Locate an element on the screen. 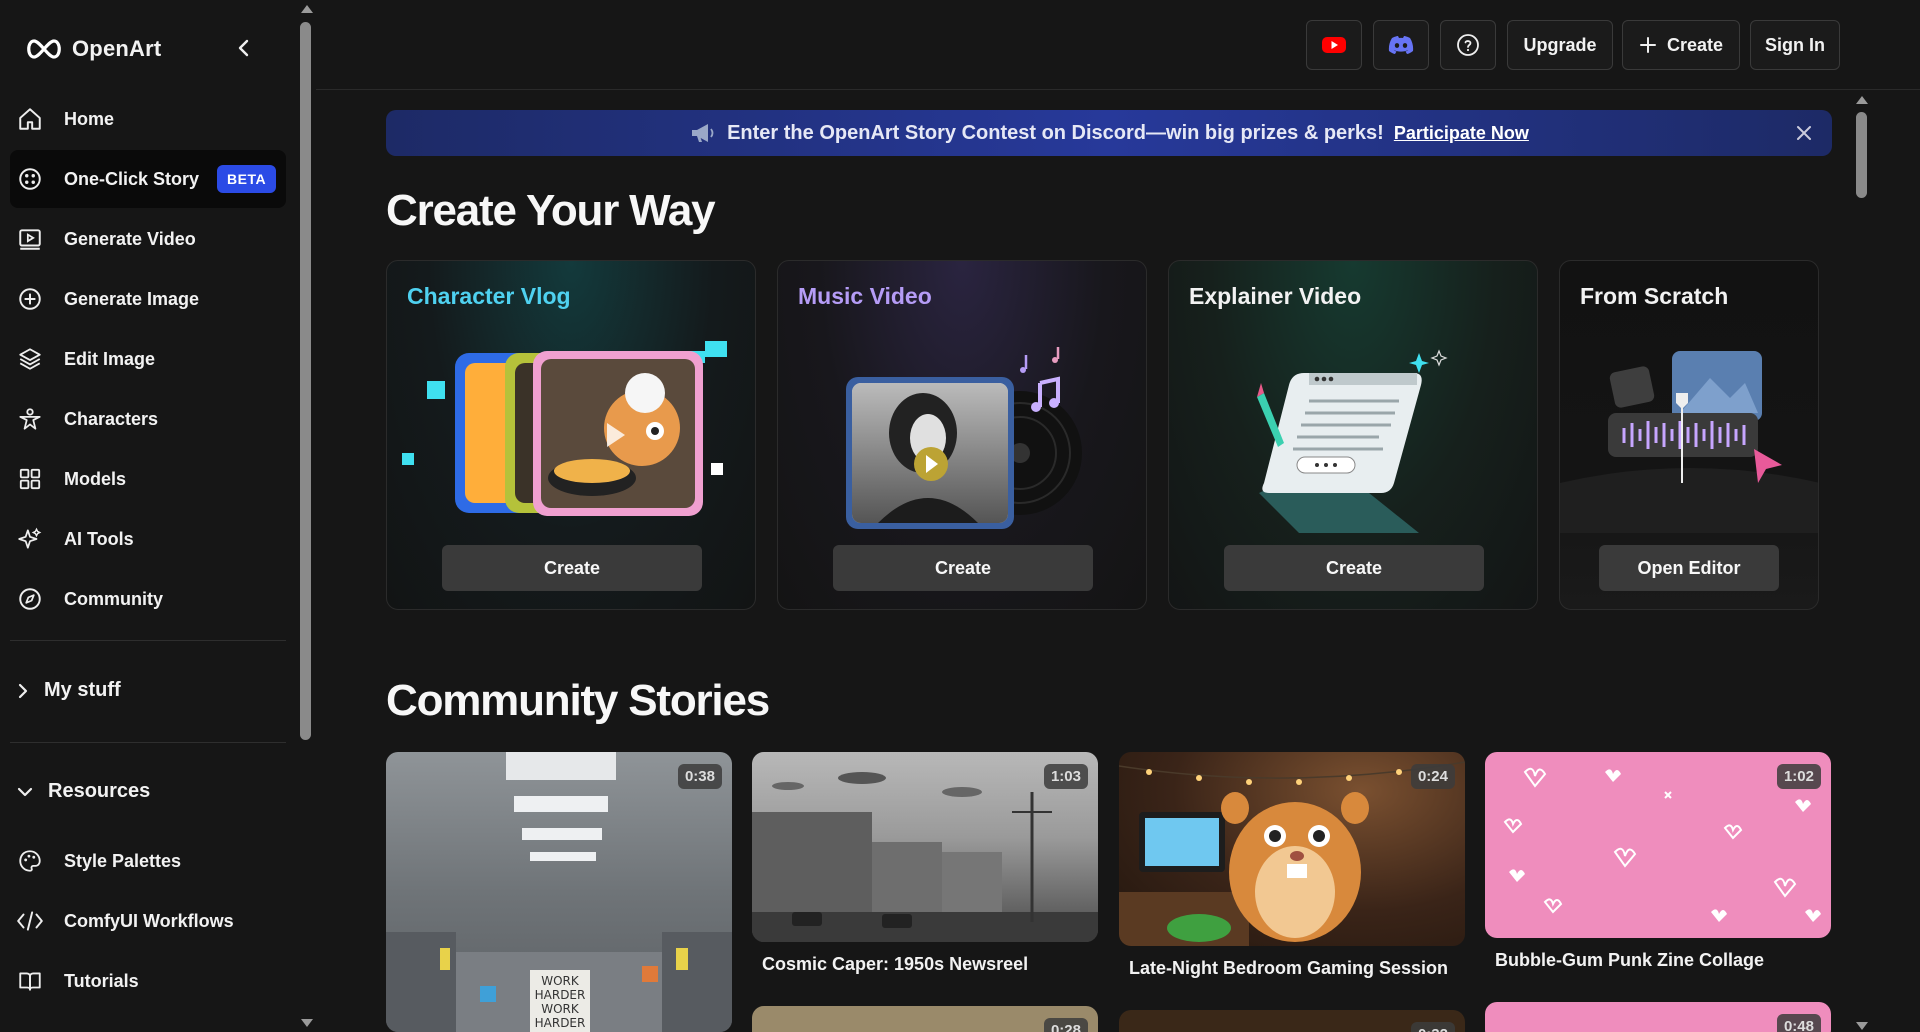  story-card: WORK HARDER WORK HARDER 0:38 is located at coordinates (559, 892).